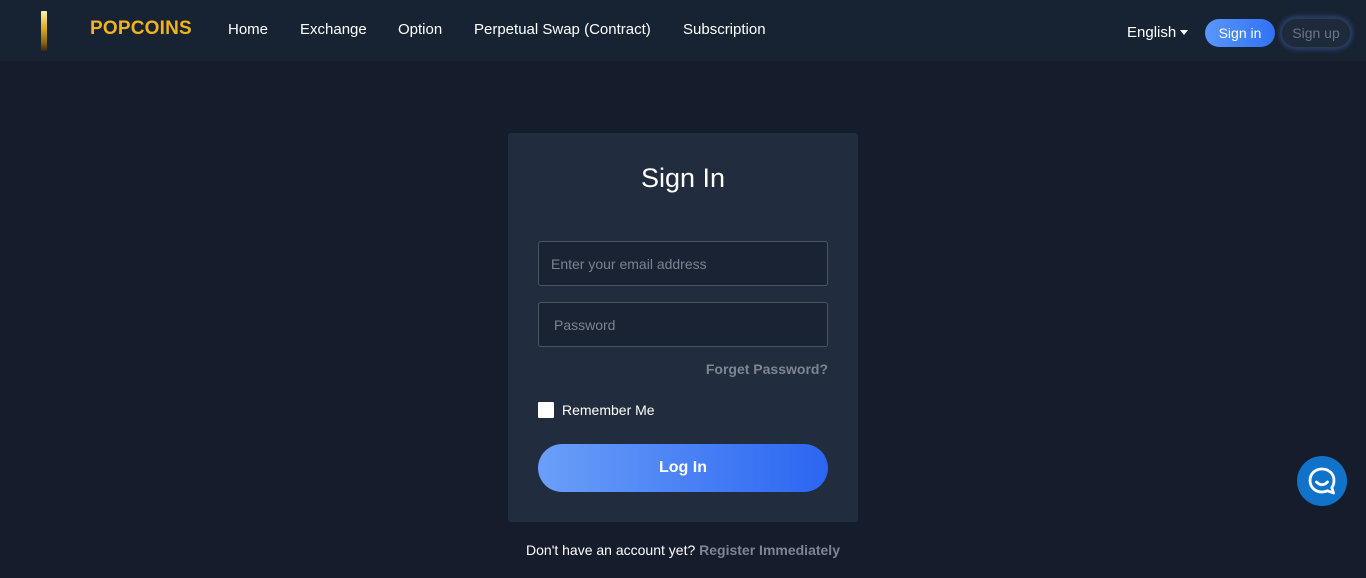 Image resolution: width=1366 pixels, height=578 pixels. What do you see at coordinates (767, 369) in the screenshot?
I see `forget-password-link: Forget Password?` at bounding box center [767, 369].